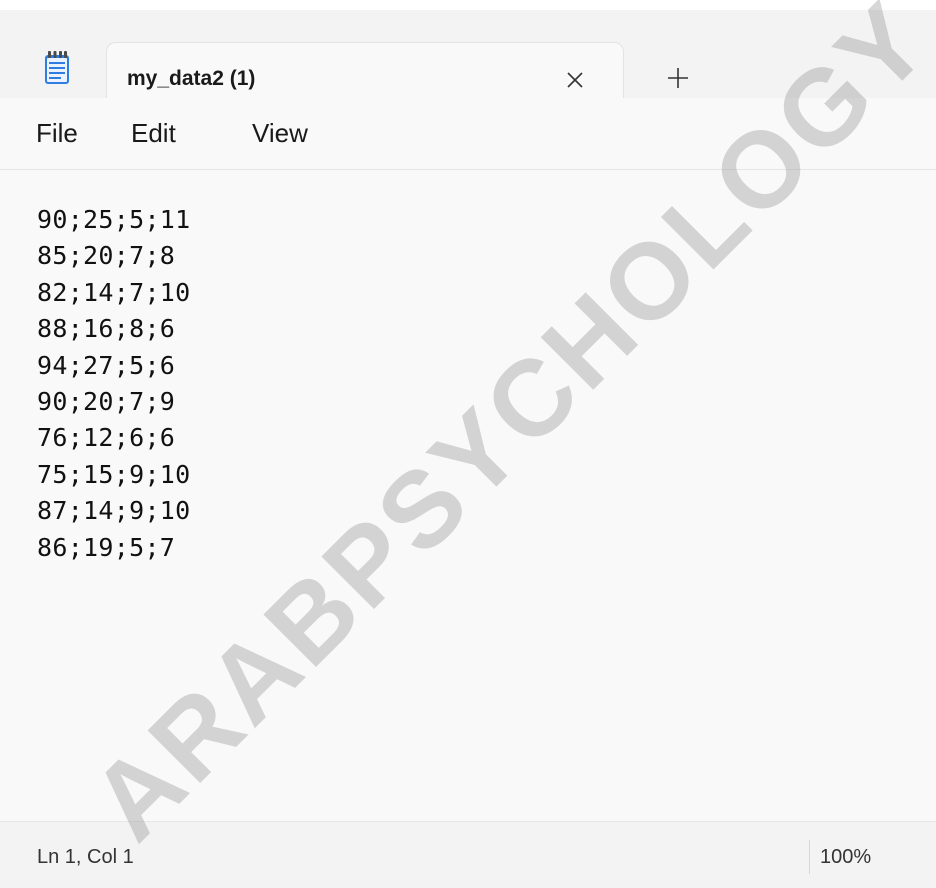 The height and width of the screenshot is (888, 936). What do you see at coordinates (468, 134) in the screenshot?
I see `menu-bar: File Edit View` at bounding box center [468, 134].